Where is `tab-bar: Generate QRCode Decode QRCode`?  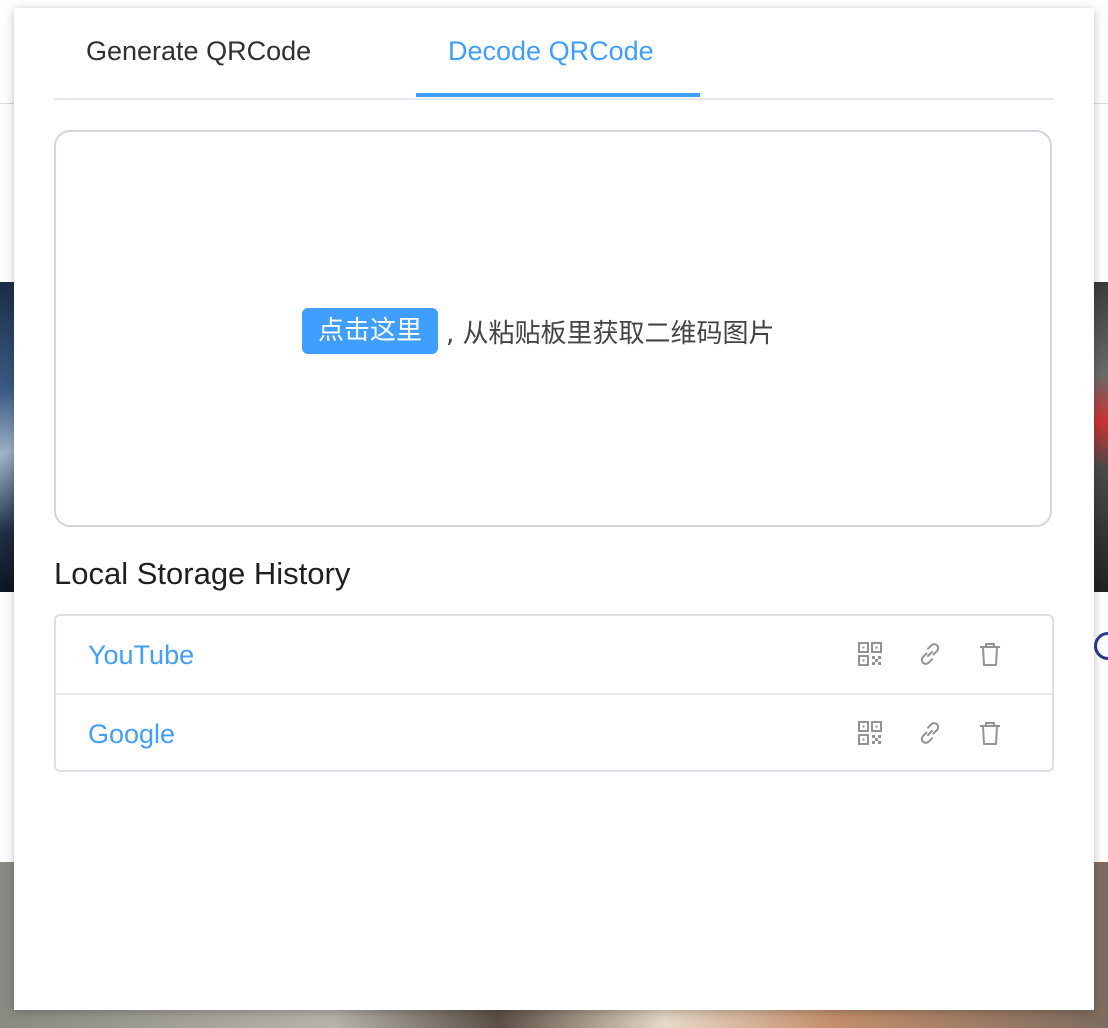
tab-bar: Generate QRCode Decode QRCode is located at coordinates (554, 54).